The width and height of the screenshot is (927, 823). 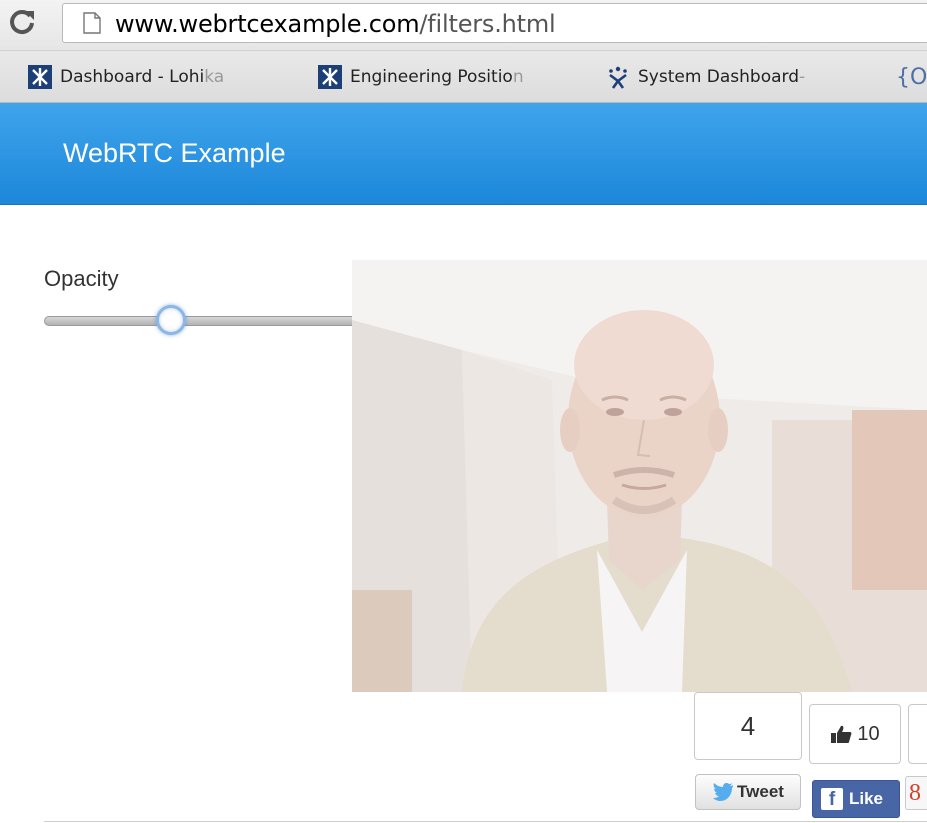 What do you see at coordinates (866, 798) in the screenshot?
I see `like-label: Like` at bounding box center [866, 798].